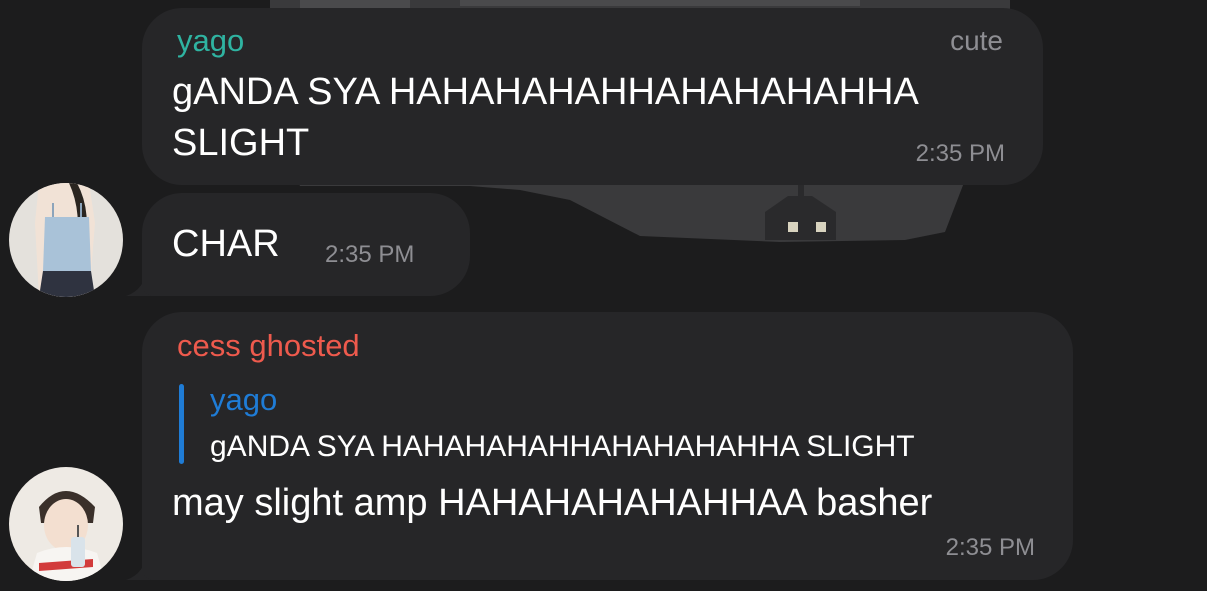 The height and width of the screenshot is (591, 1207). I want to click on message-text-line-2: SLIGHT, so click(241, 143).